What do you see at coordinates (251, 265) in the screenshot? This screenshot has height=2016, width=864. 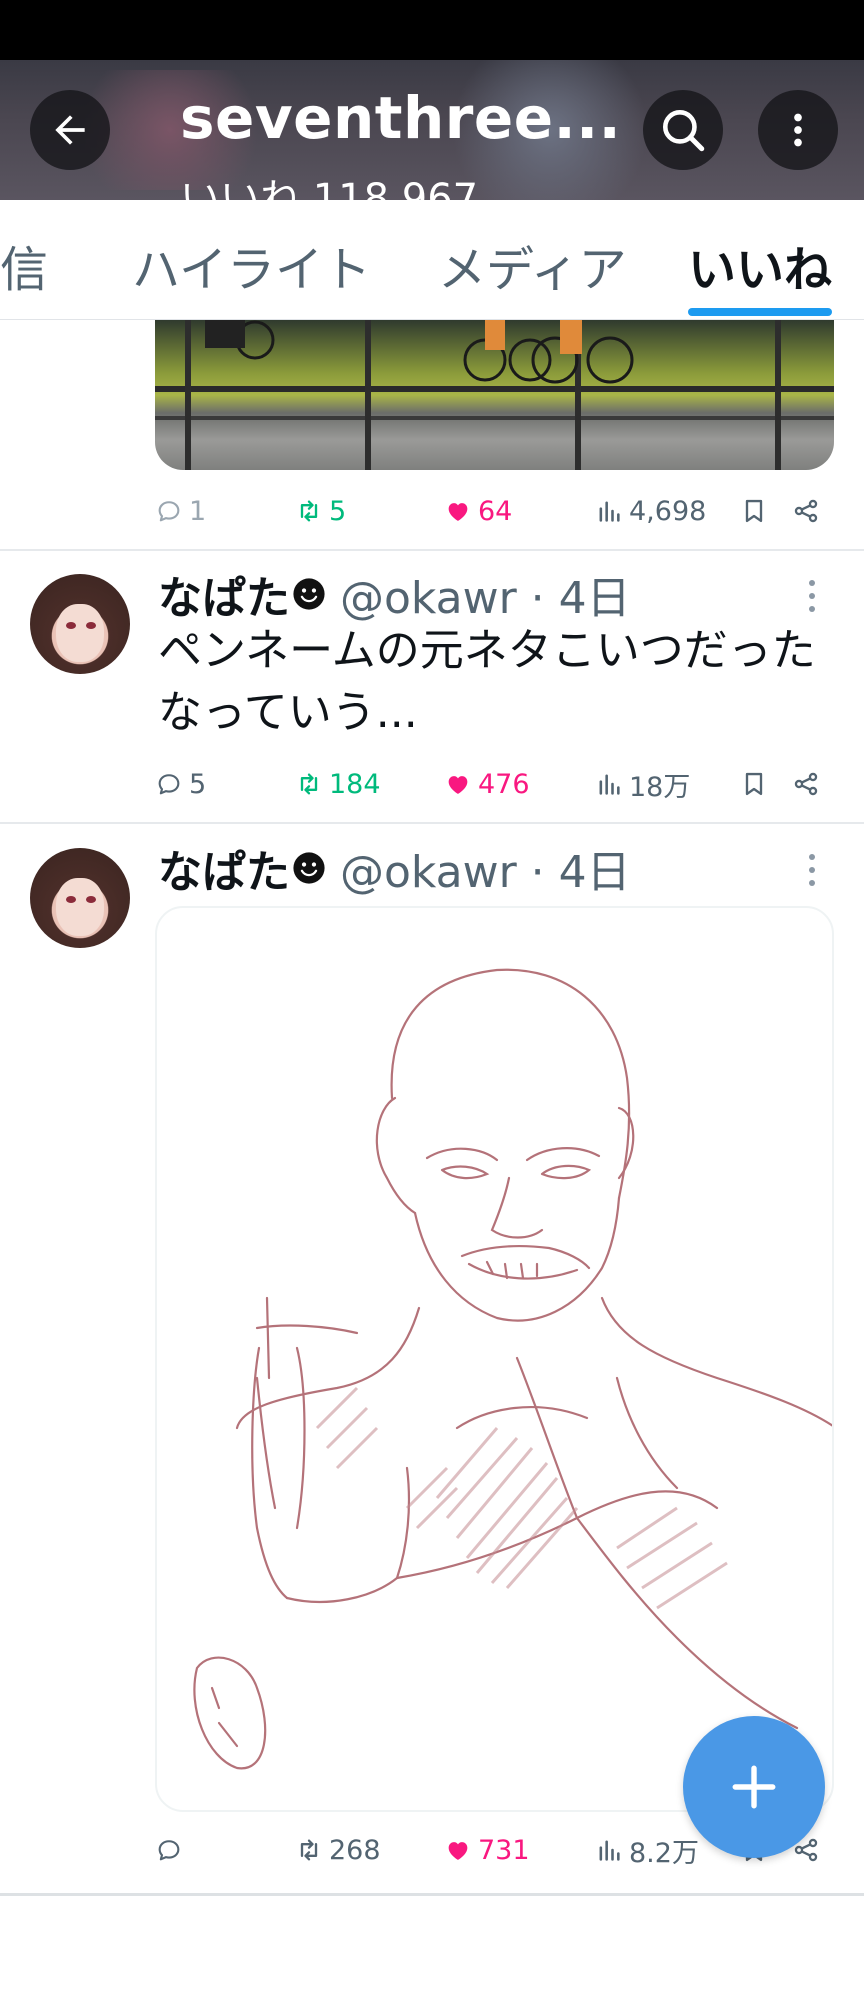 I see `tab-highlights: ハイライト` at bounding box center [251, 265].